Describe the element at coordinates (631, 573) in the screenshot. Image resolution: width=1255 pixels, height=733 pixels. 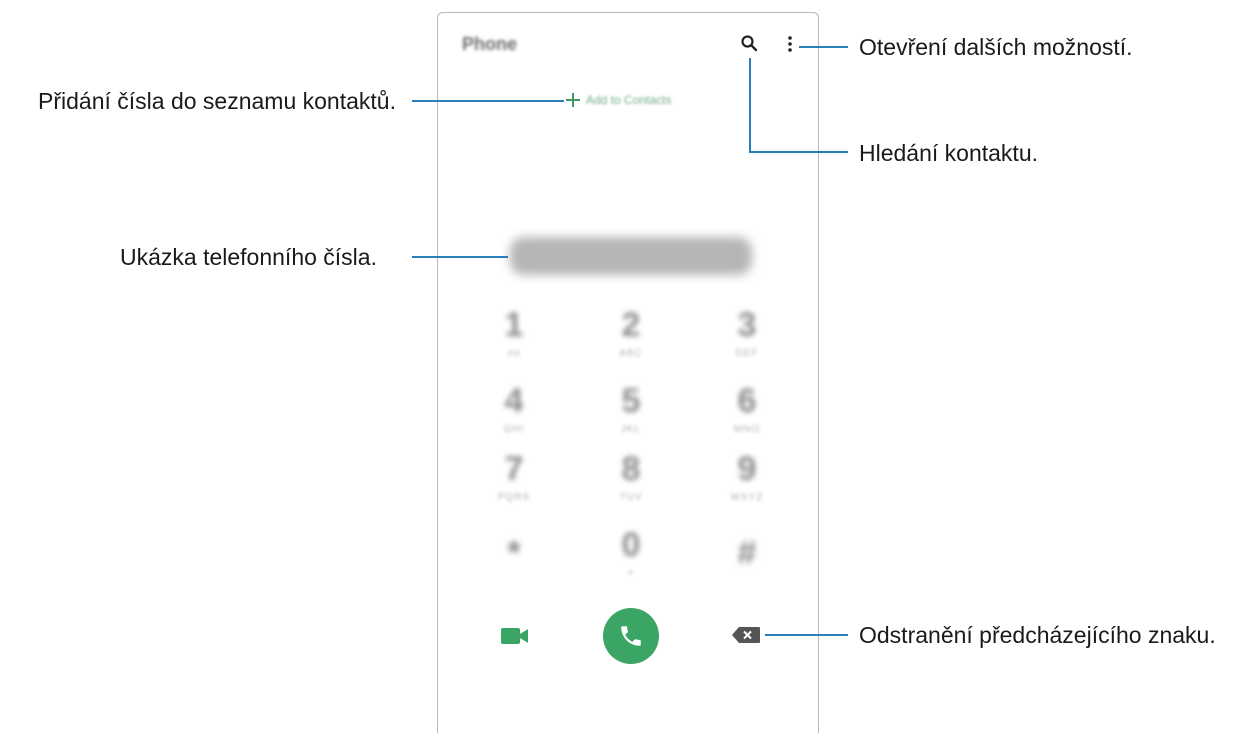
I see `key-letters: +` at that location.